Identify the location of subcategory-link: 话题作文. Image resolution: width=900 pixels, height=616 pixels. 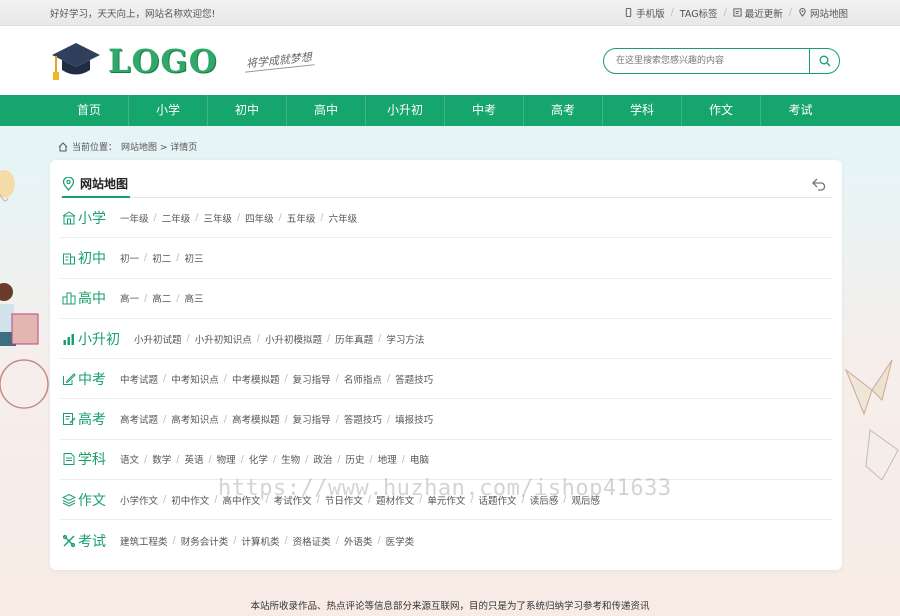
(498, 500).